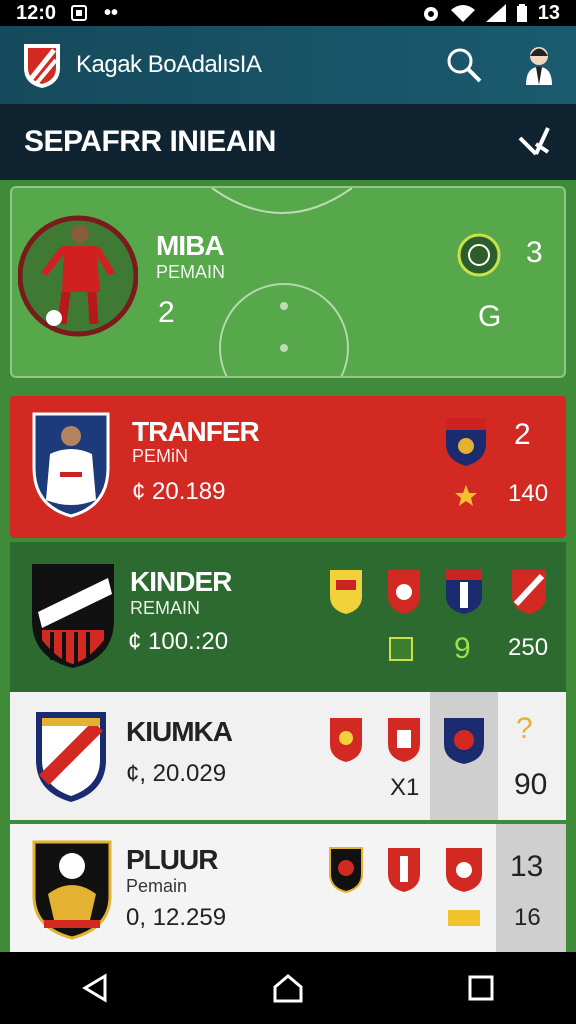 Image resolution: width=576 pixels, height=1024 pixels. What do you see at coordinates (288, 756) in the screenshot?
I see `player-card: KIUMKA ¢, 20.029 X1 ? 90` at bounding box center [288, 756].